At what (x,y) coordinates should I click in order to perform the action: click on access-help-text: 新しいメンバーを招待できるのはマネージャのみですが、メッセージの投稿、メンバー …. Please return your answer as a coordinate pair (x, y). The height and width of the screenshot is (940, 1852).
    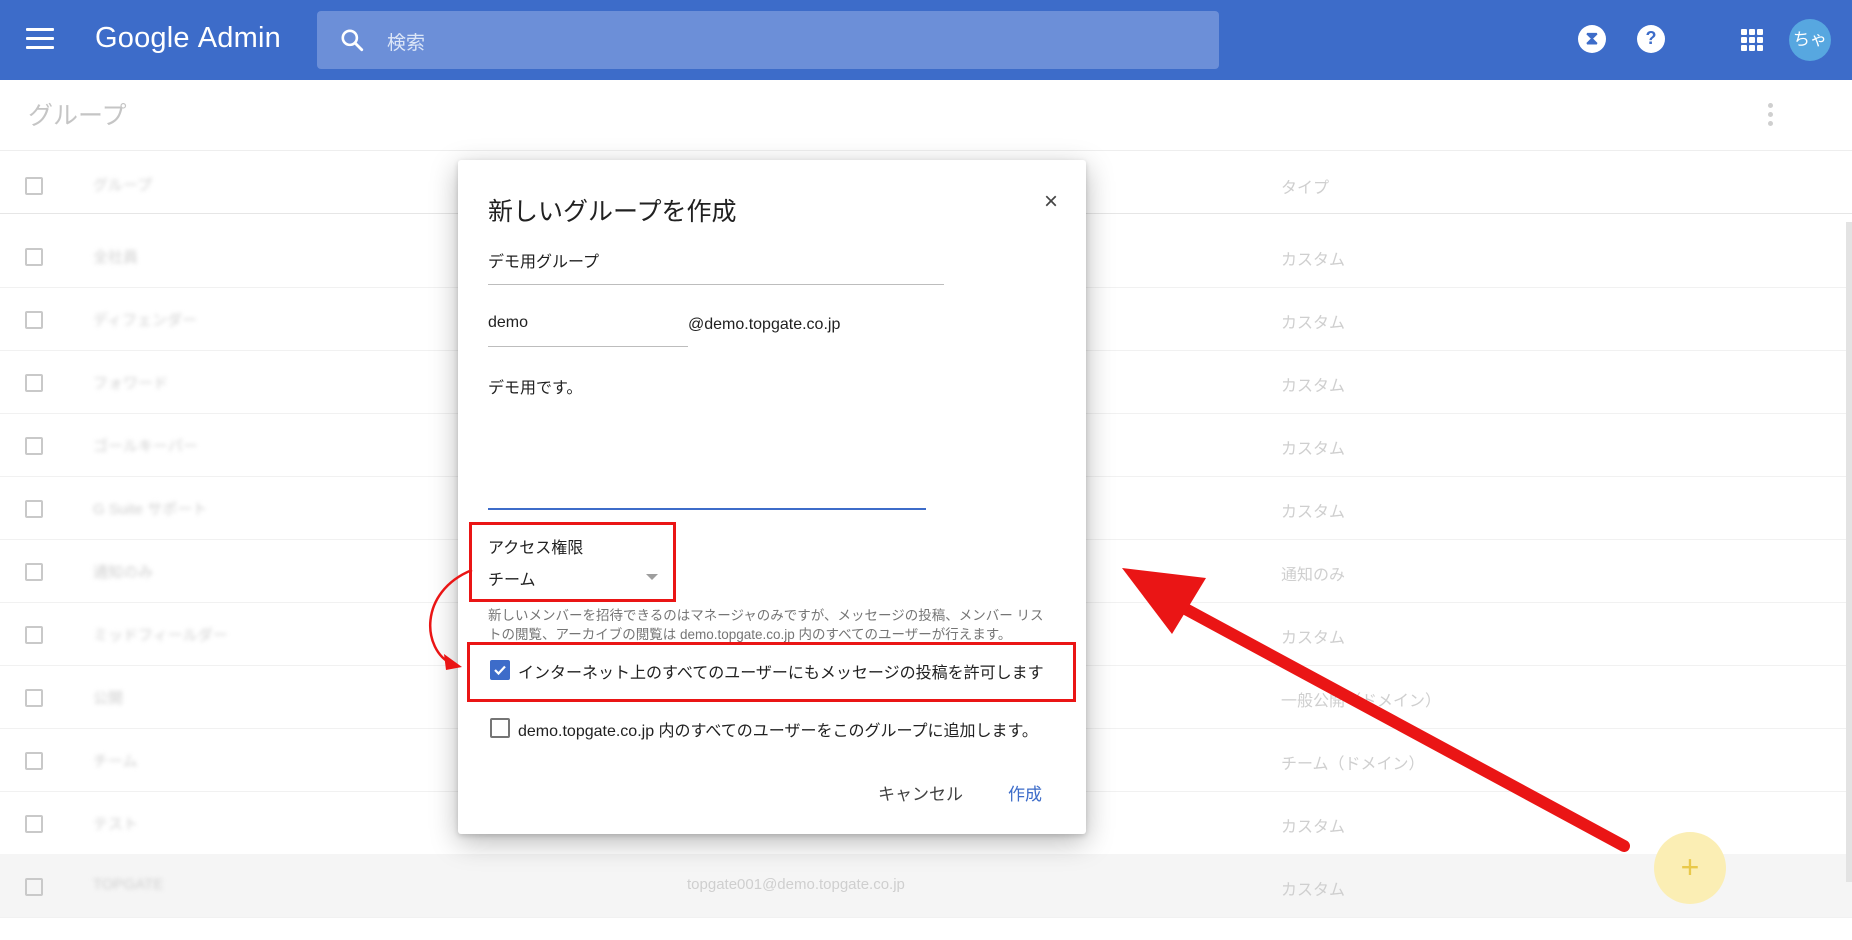
    Looking at the image, I should click on (766, 625).